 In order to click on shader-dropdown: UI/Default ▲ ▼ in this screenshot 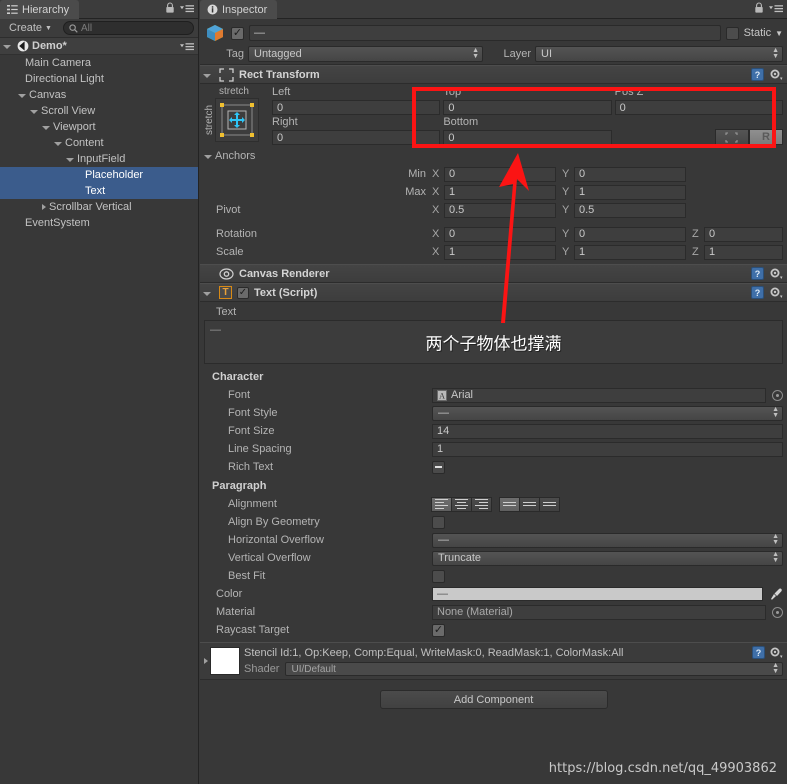, I will do `click(534, 669)`.